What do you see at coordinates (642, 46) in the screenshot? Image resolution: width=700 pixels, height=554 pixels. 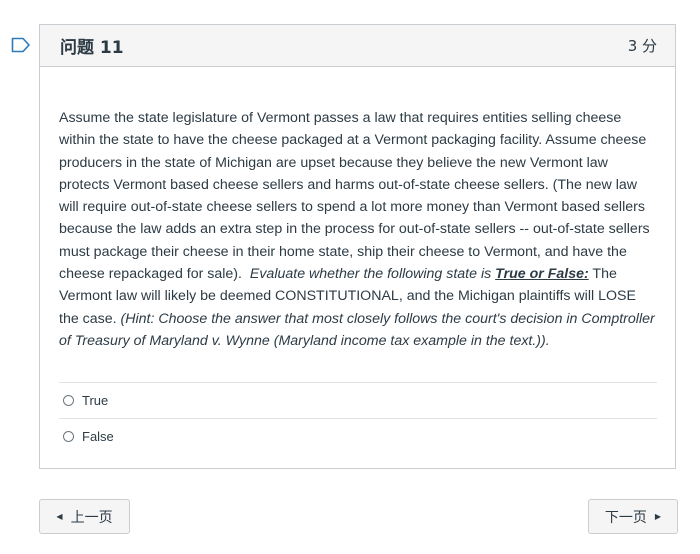 I see `question-points: 3 分` at bounding box center [642, 46].